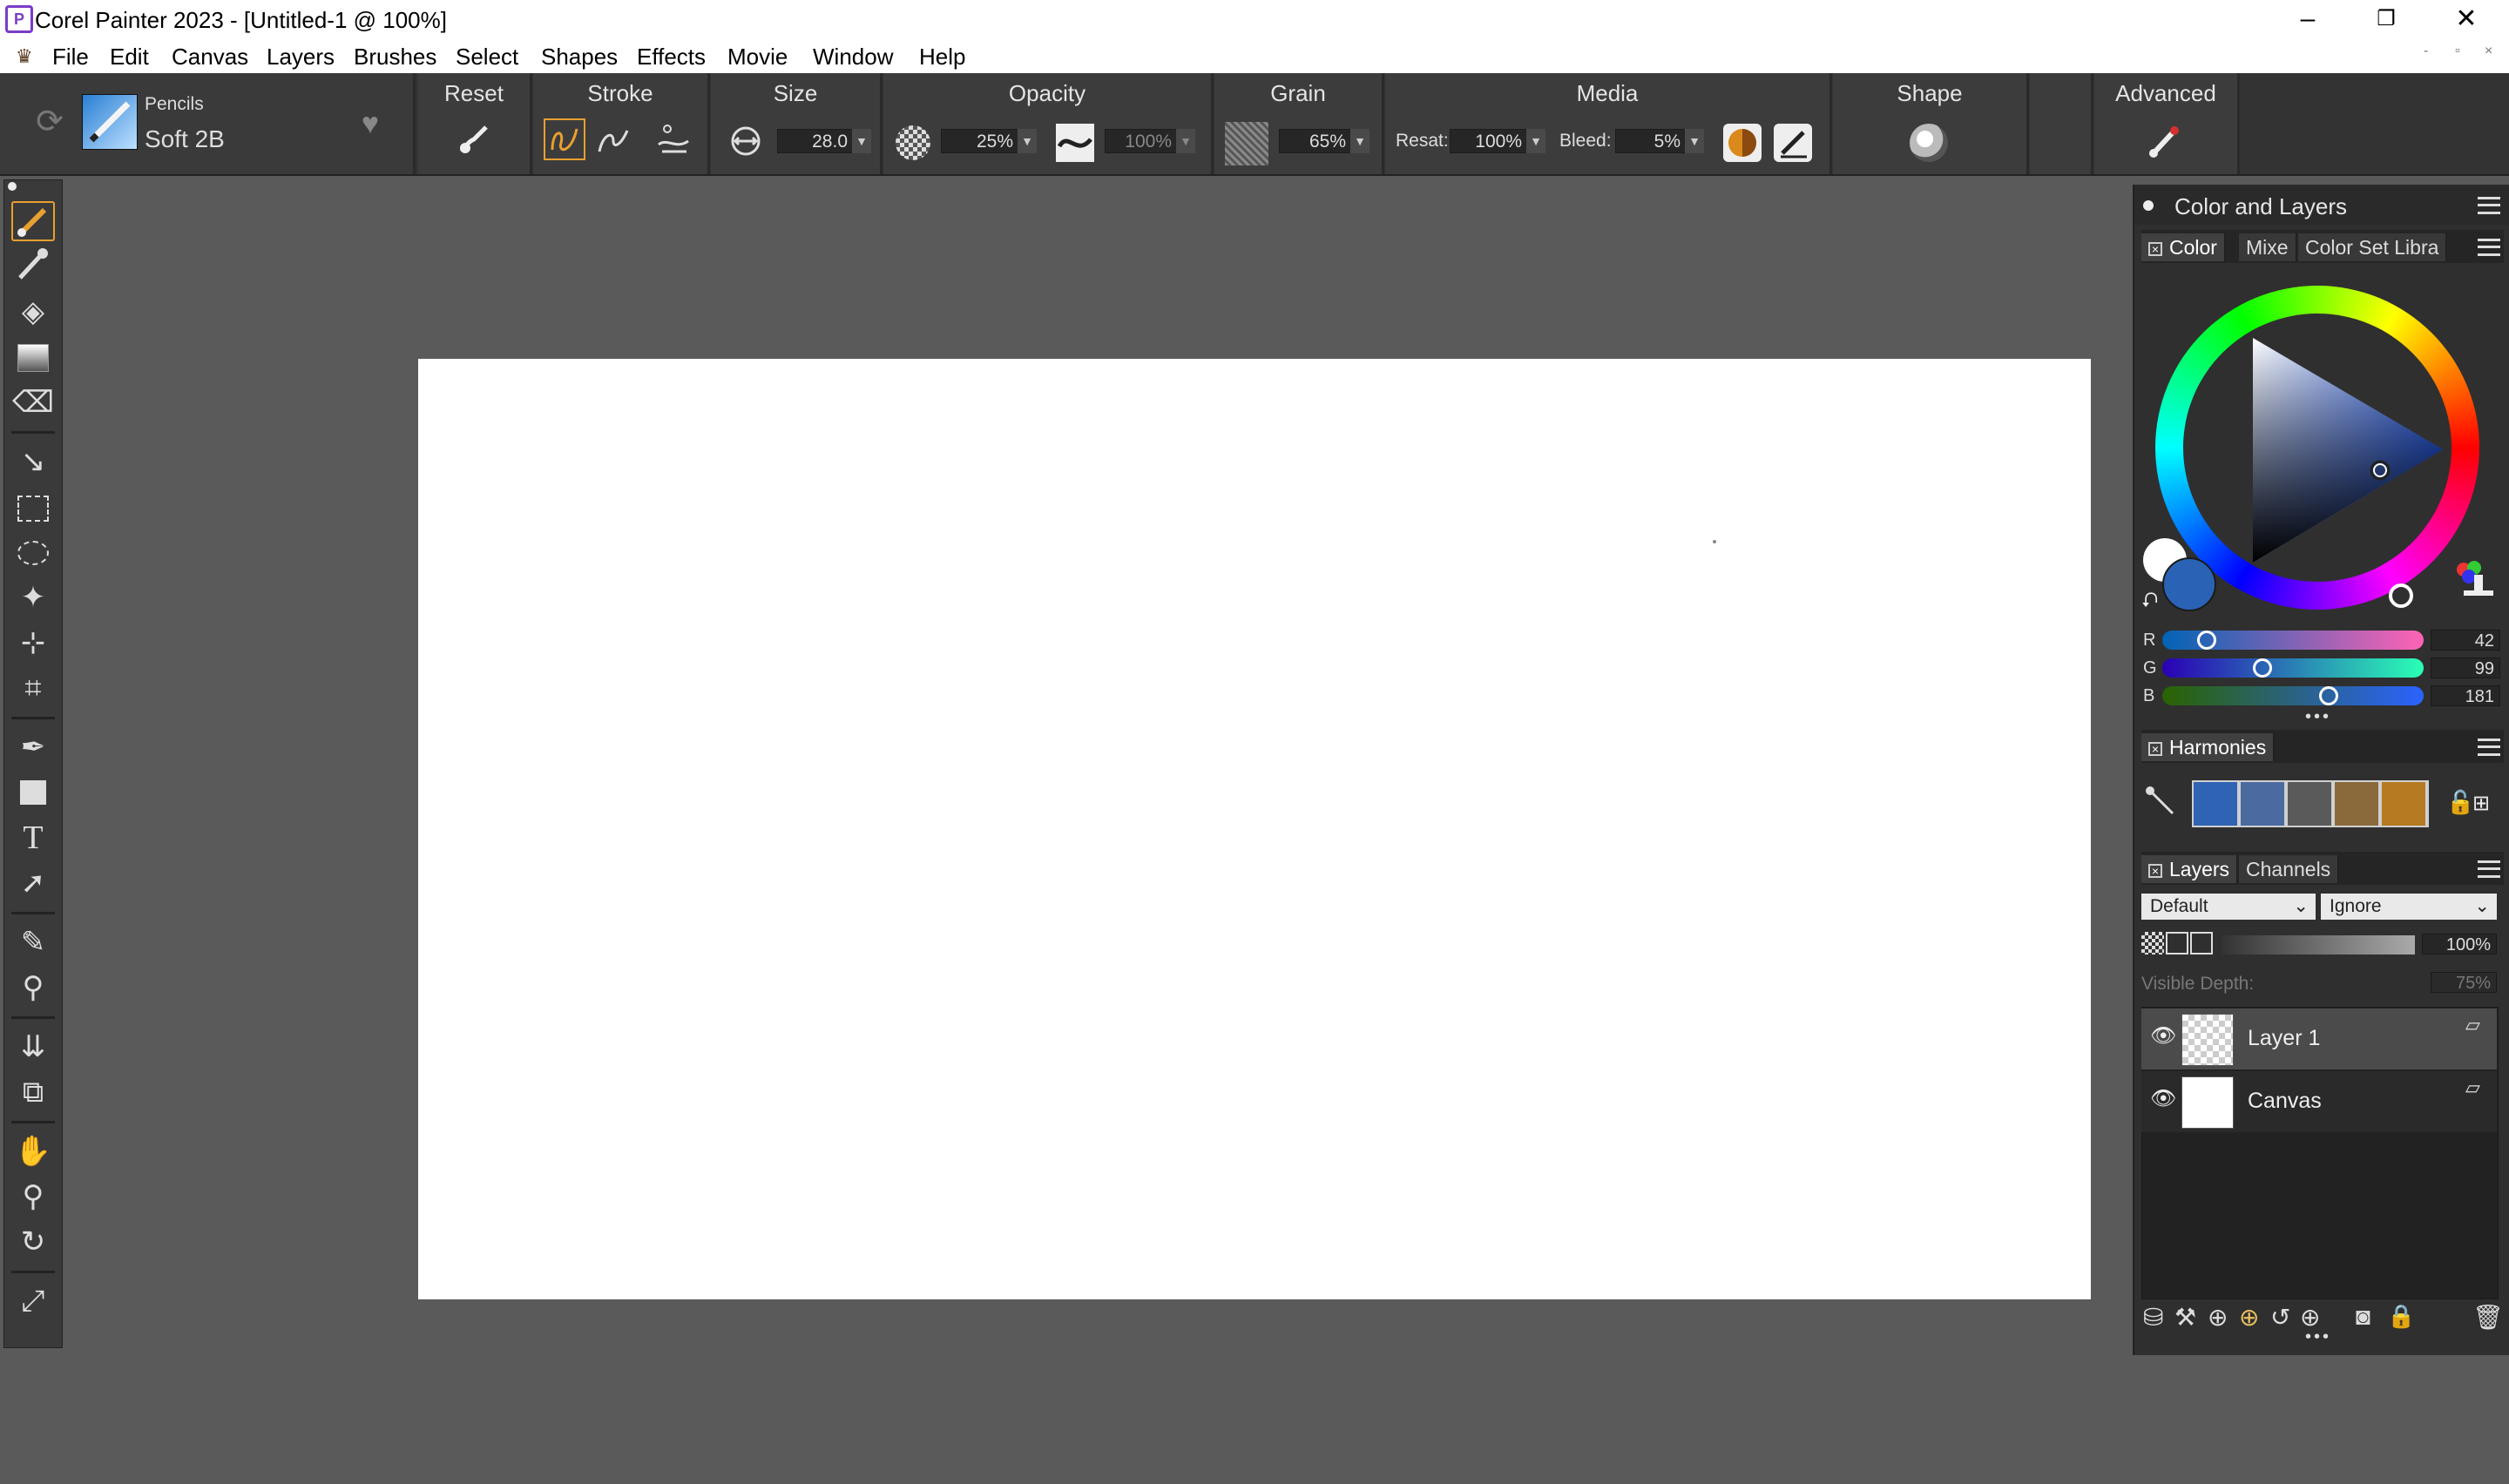 The height and width of the screenshot is (1484, 2509). Describe the element at coordinates (33, 1197) in the screenshot. I see `magnifier-tool-icon: ⚲` at that location.